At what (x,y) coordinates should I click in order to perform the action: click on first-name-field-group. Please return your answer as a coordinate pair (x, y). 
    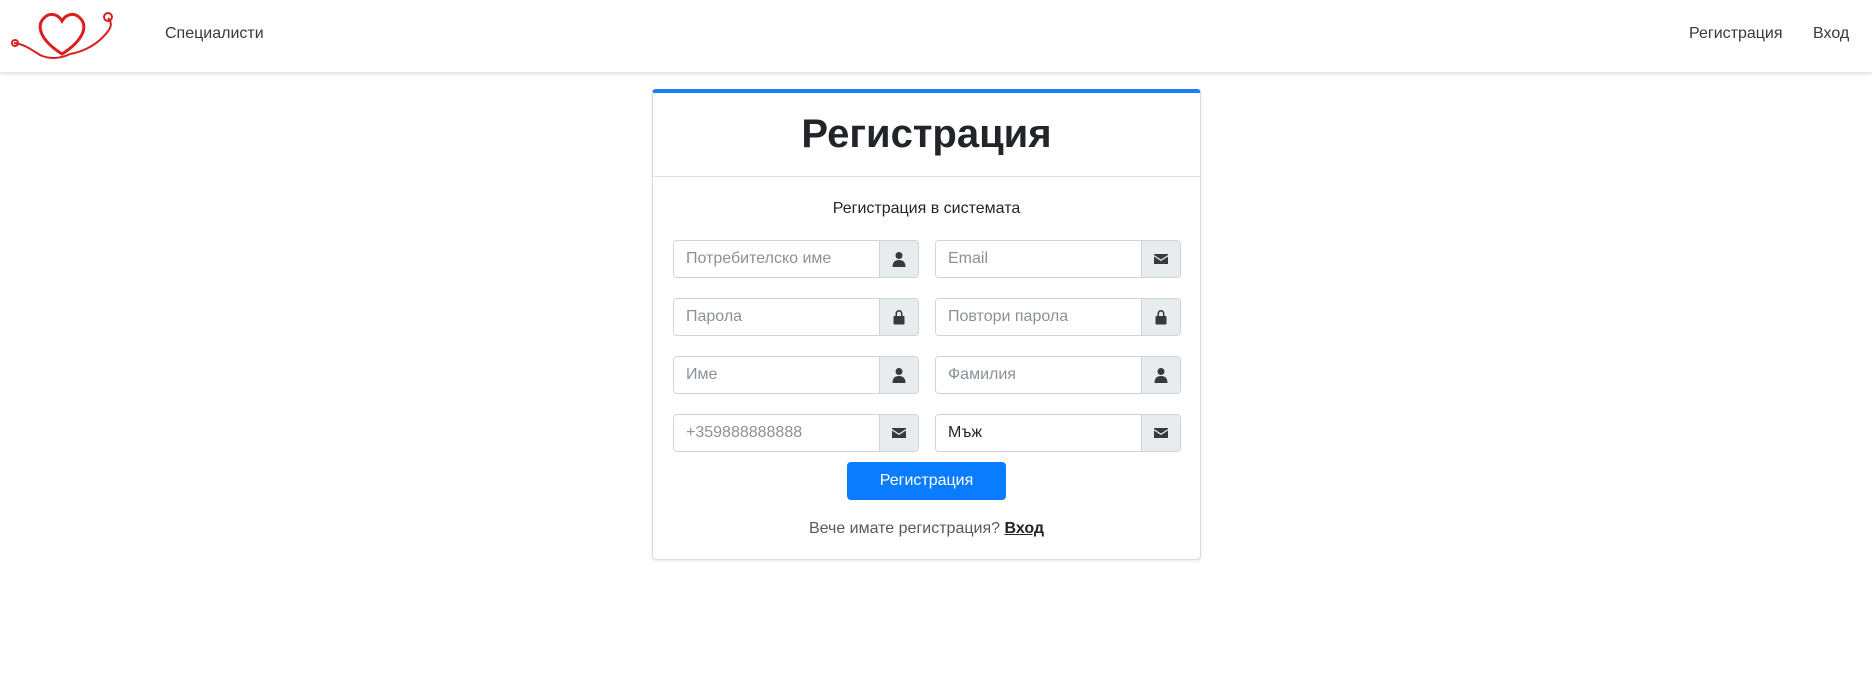
    Looking at the image, I should click on (796, 375).